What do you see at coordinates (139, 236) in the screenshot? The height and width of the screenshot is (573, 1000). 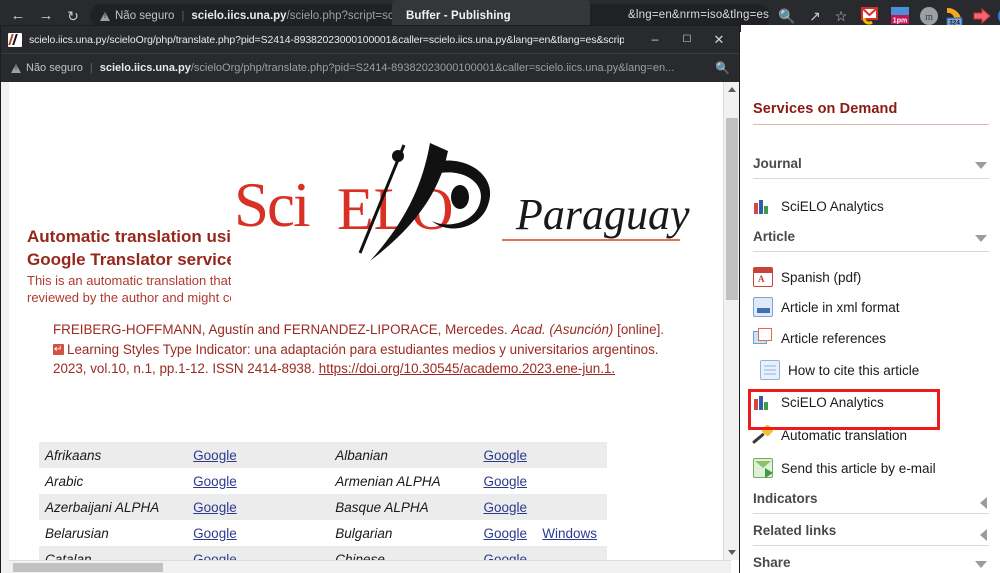 I see `page-heading-line1: Automatic translation using` at bounding box center [139, 236].